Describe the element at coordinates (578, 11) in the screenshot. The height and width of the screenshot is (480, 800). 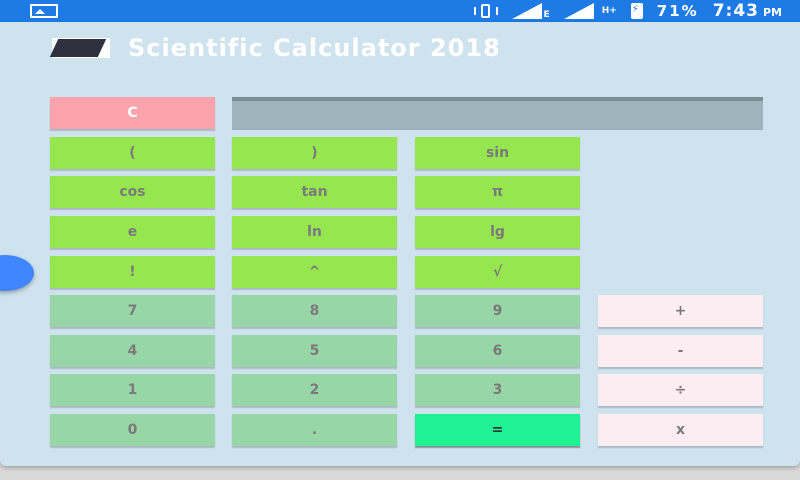
I see `signal-icon-sim2` at that location.